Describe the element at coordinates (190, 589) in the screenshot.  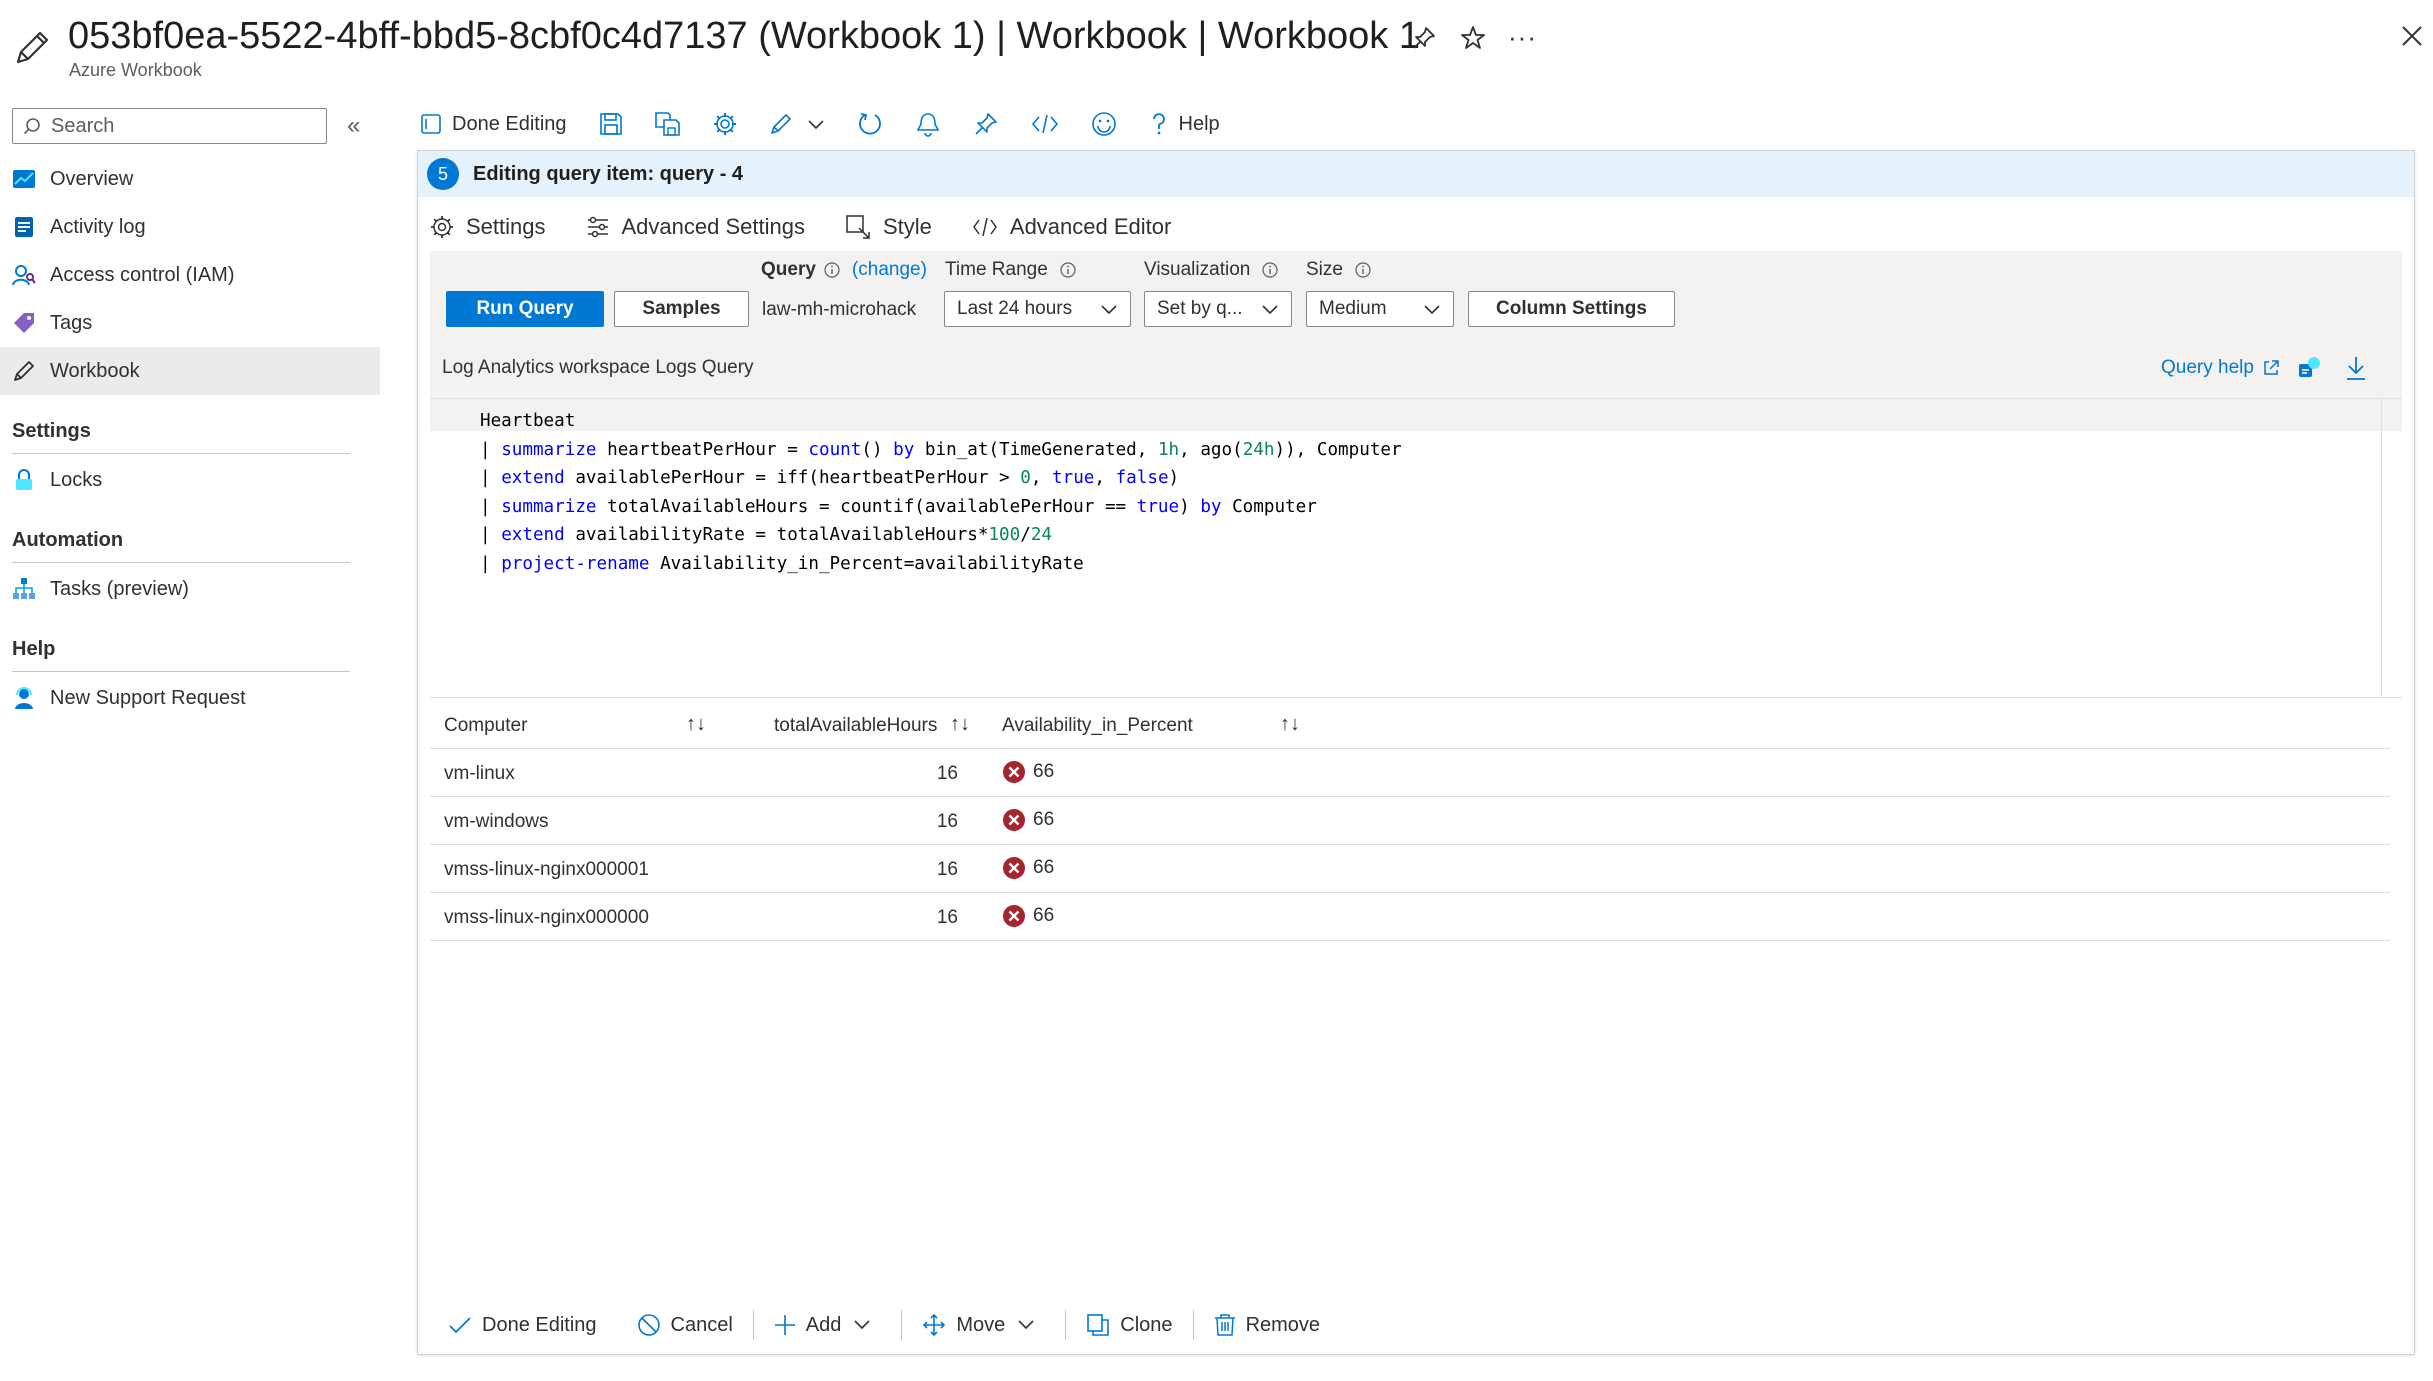
I see `sidebar-item-tasks: Tasks (preview)` at that location.